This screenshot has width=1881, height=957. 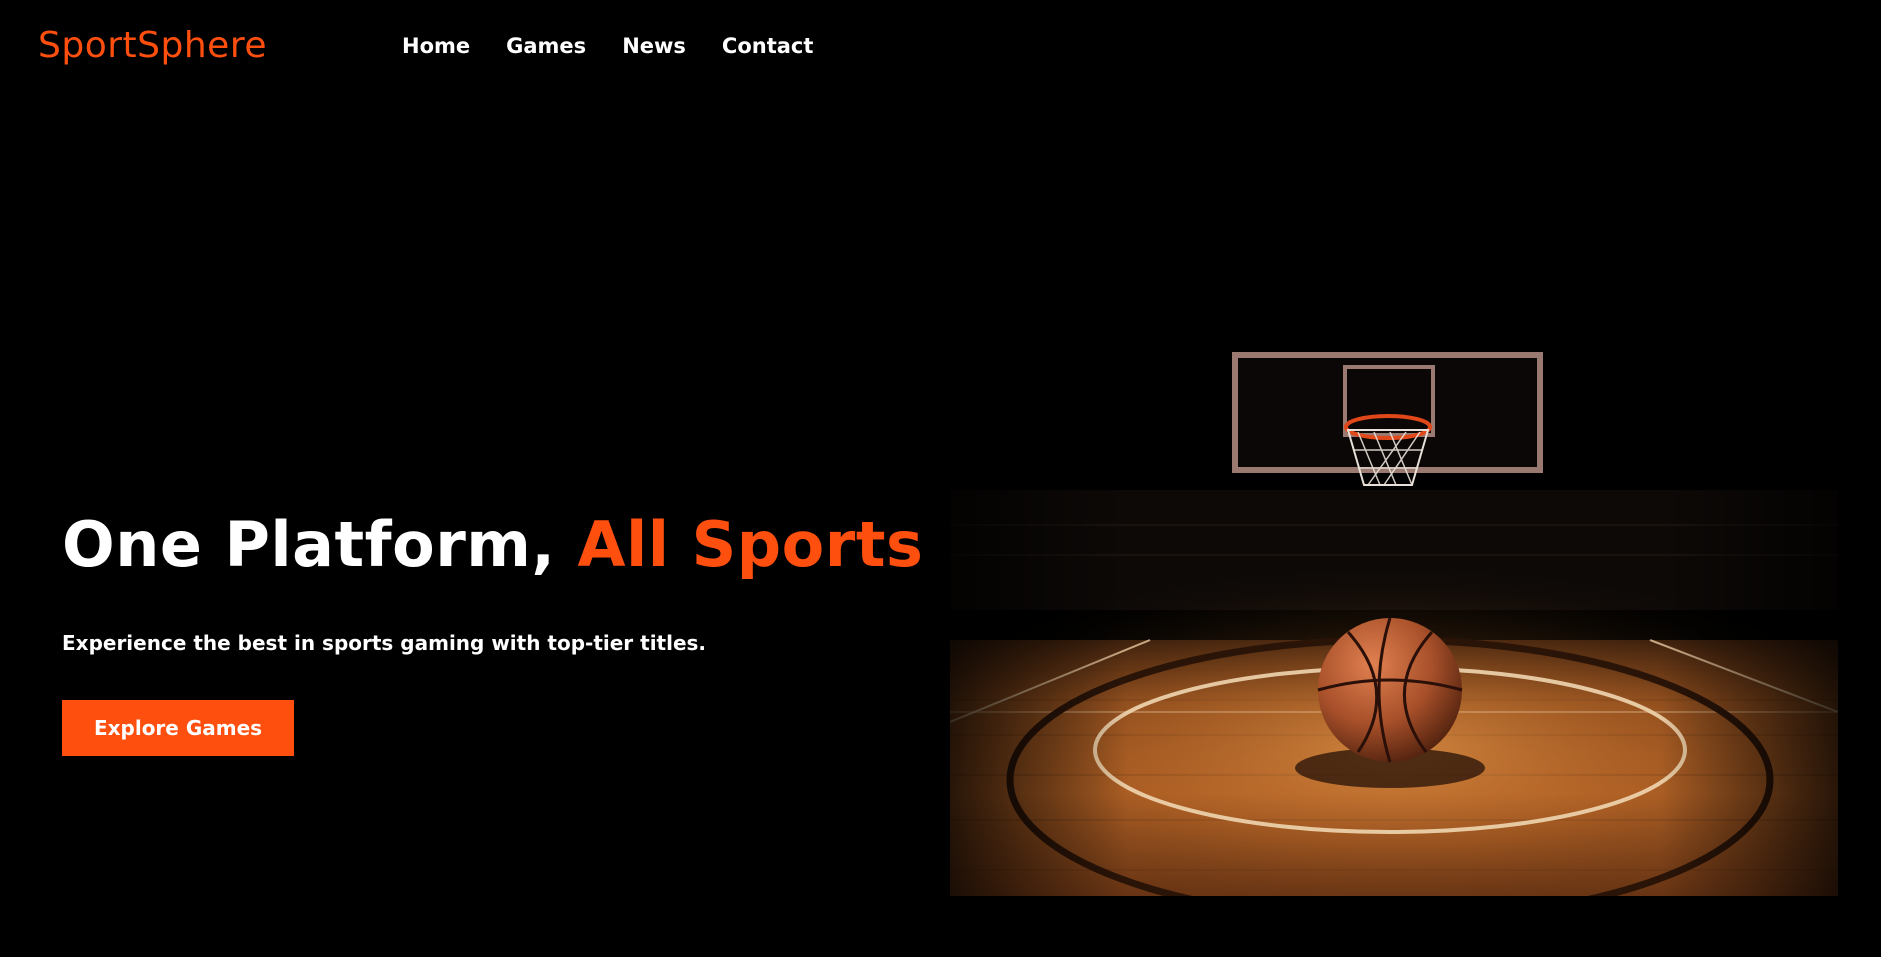 What do you see at coordinates (940, 46) in the screenshot?
I see `navbar: SportSphere Home Games News Contact` at bounding box center [940, 46].